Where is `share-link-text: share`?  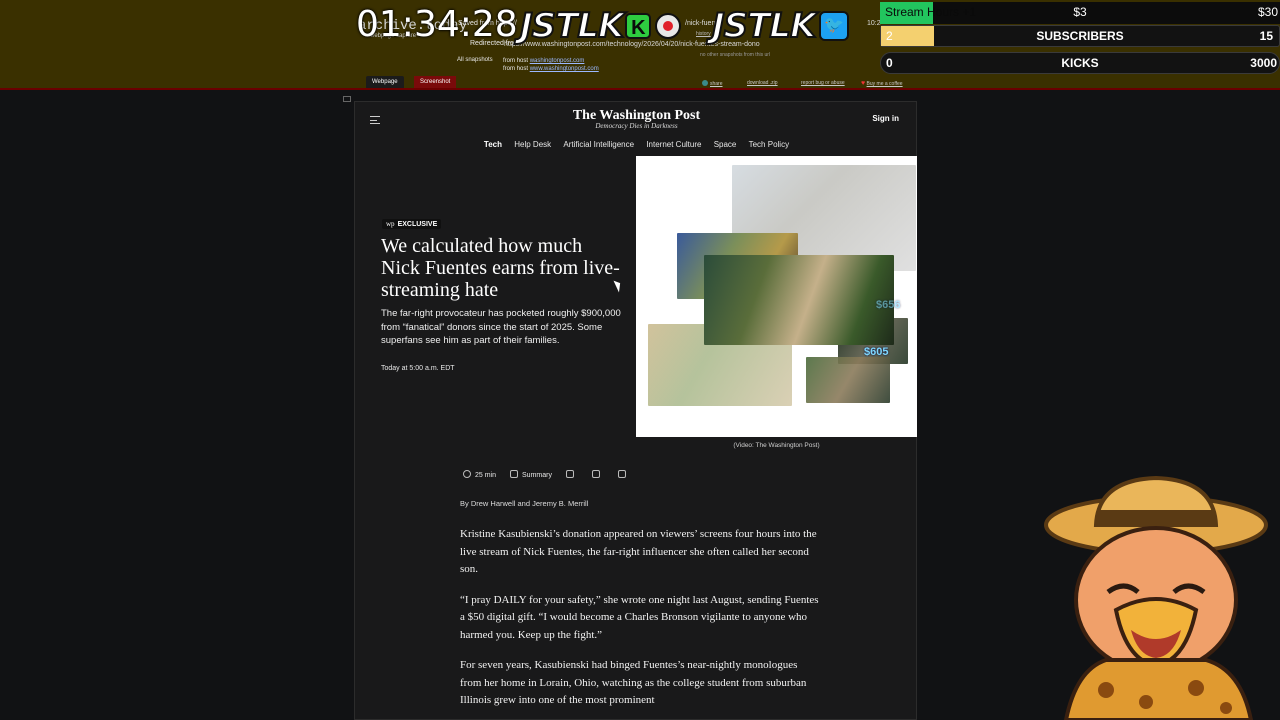 share-link-text: share is located at coordinates (716, 84).